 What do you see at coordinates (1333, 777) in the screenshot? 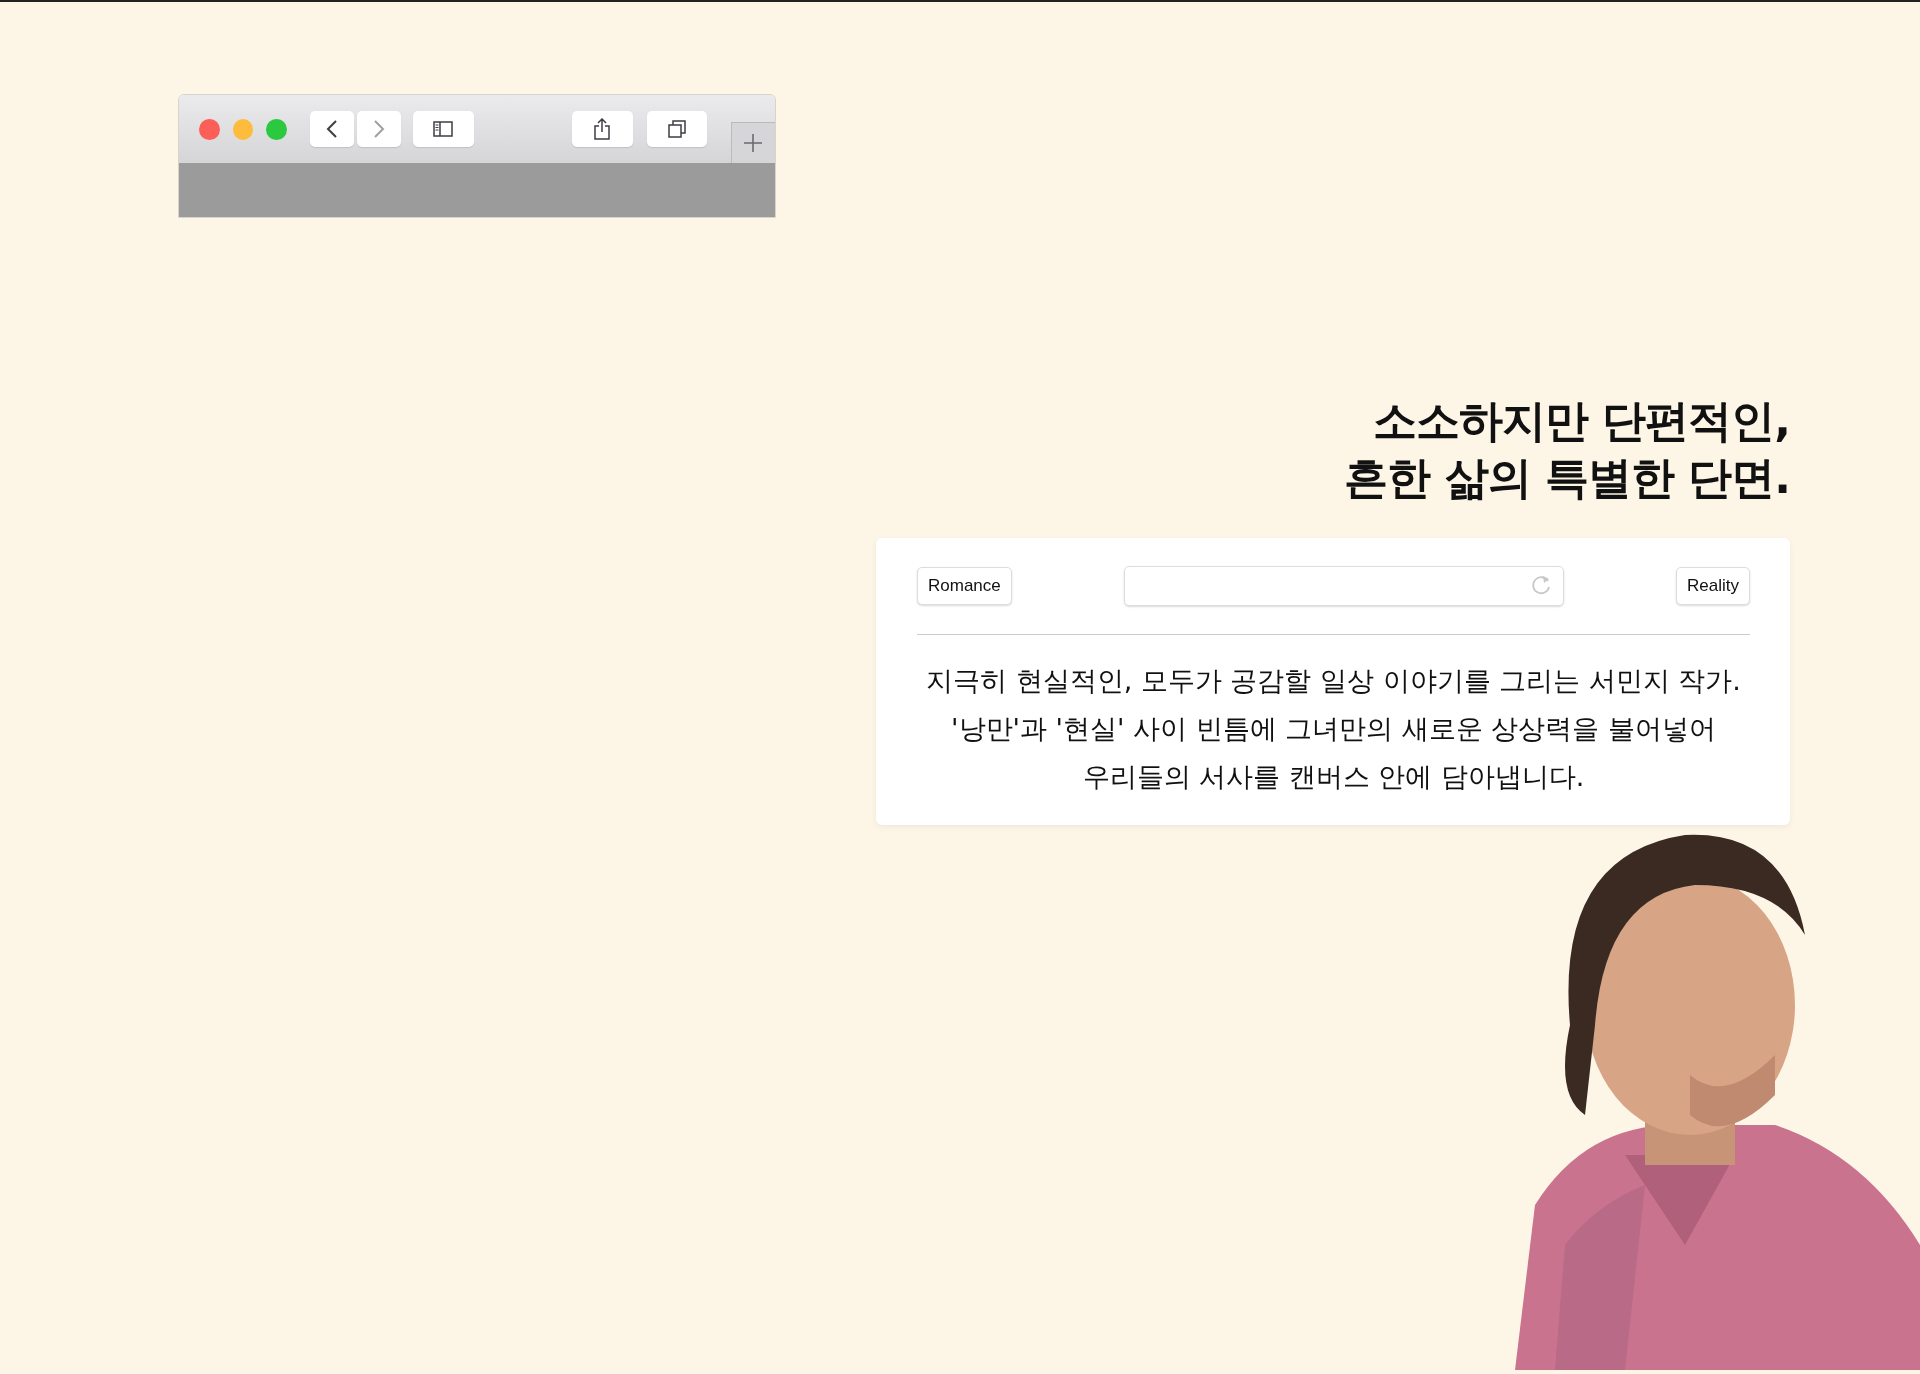
I see `description-text: 우리들의 서사를 캔버스 안에 담아냅니다.` at bounding box center [1333, 777].